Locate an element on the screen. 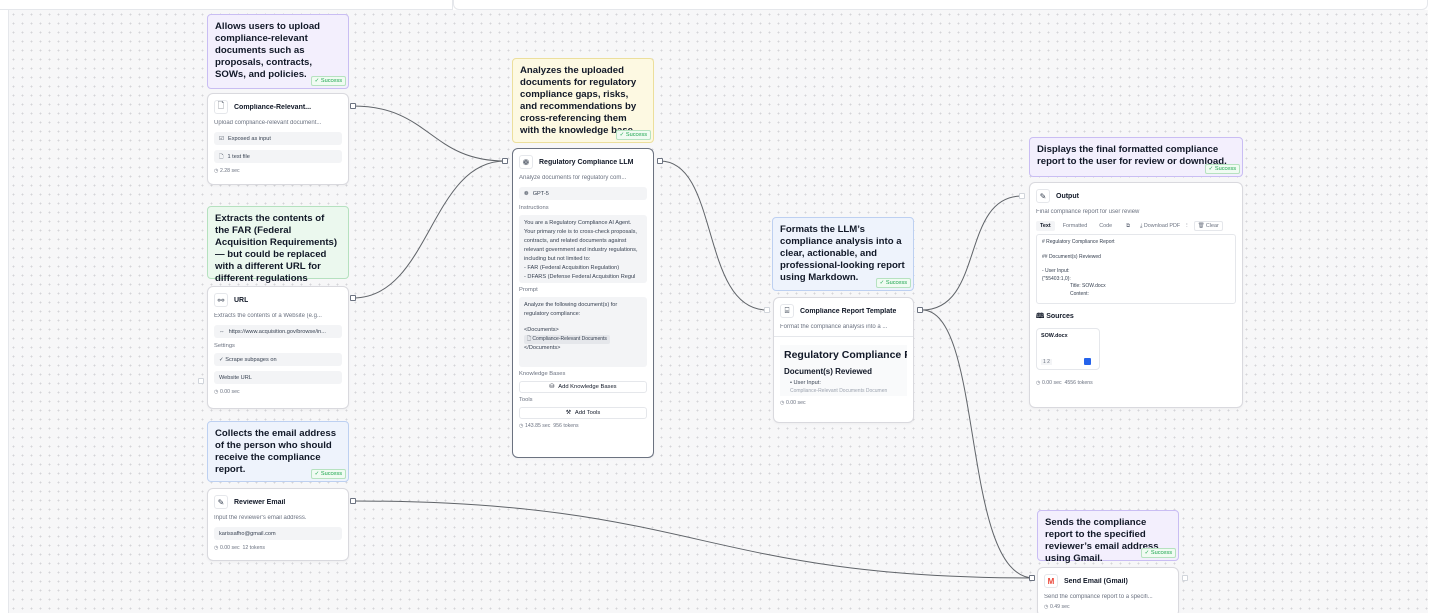 This screenshot has height=613, width=1431. tab-code: Code is located at coordinates (1105, 226).